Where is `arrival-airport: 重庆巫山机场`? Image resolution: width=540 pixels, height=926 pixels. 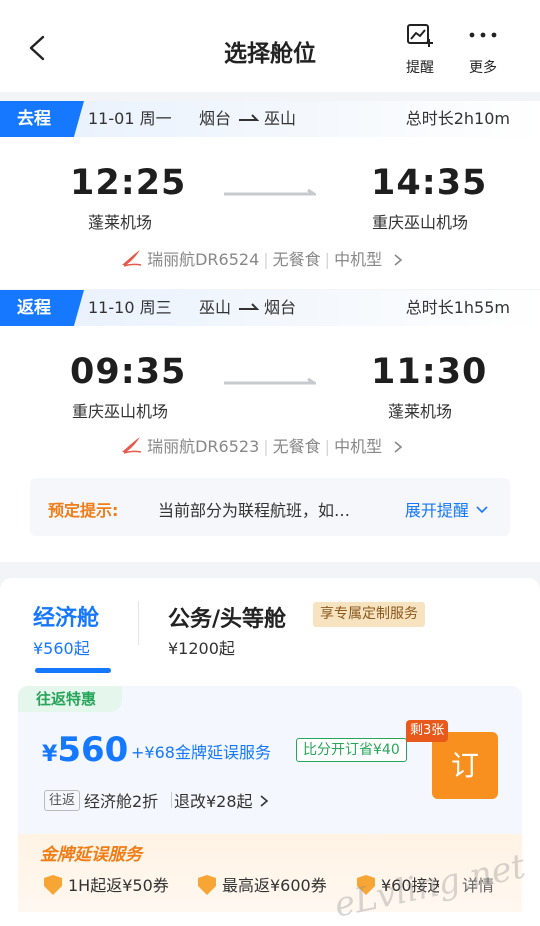 arrival-airport: 重庆巫山机场 is located at coordinates (419, 222).